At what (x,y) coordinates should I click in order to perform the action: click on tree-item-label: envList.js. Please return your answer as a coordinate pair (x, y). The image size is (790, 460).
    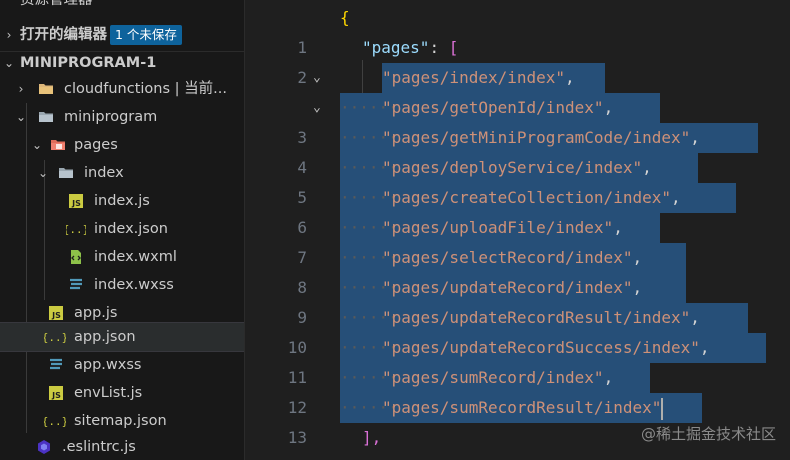
    Looking at the image, I should click on (108, 393).